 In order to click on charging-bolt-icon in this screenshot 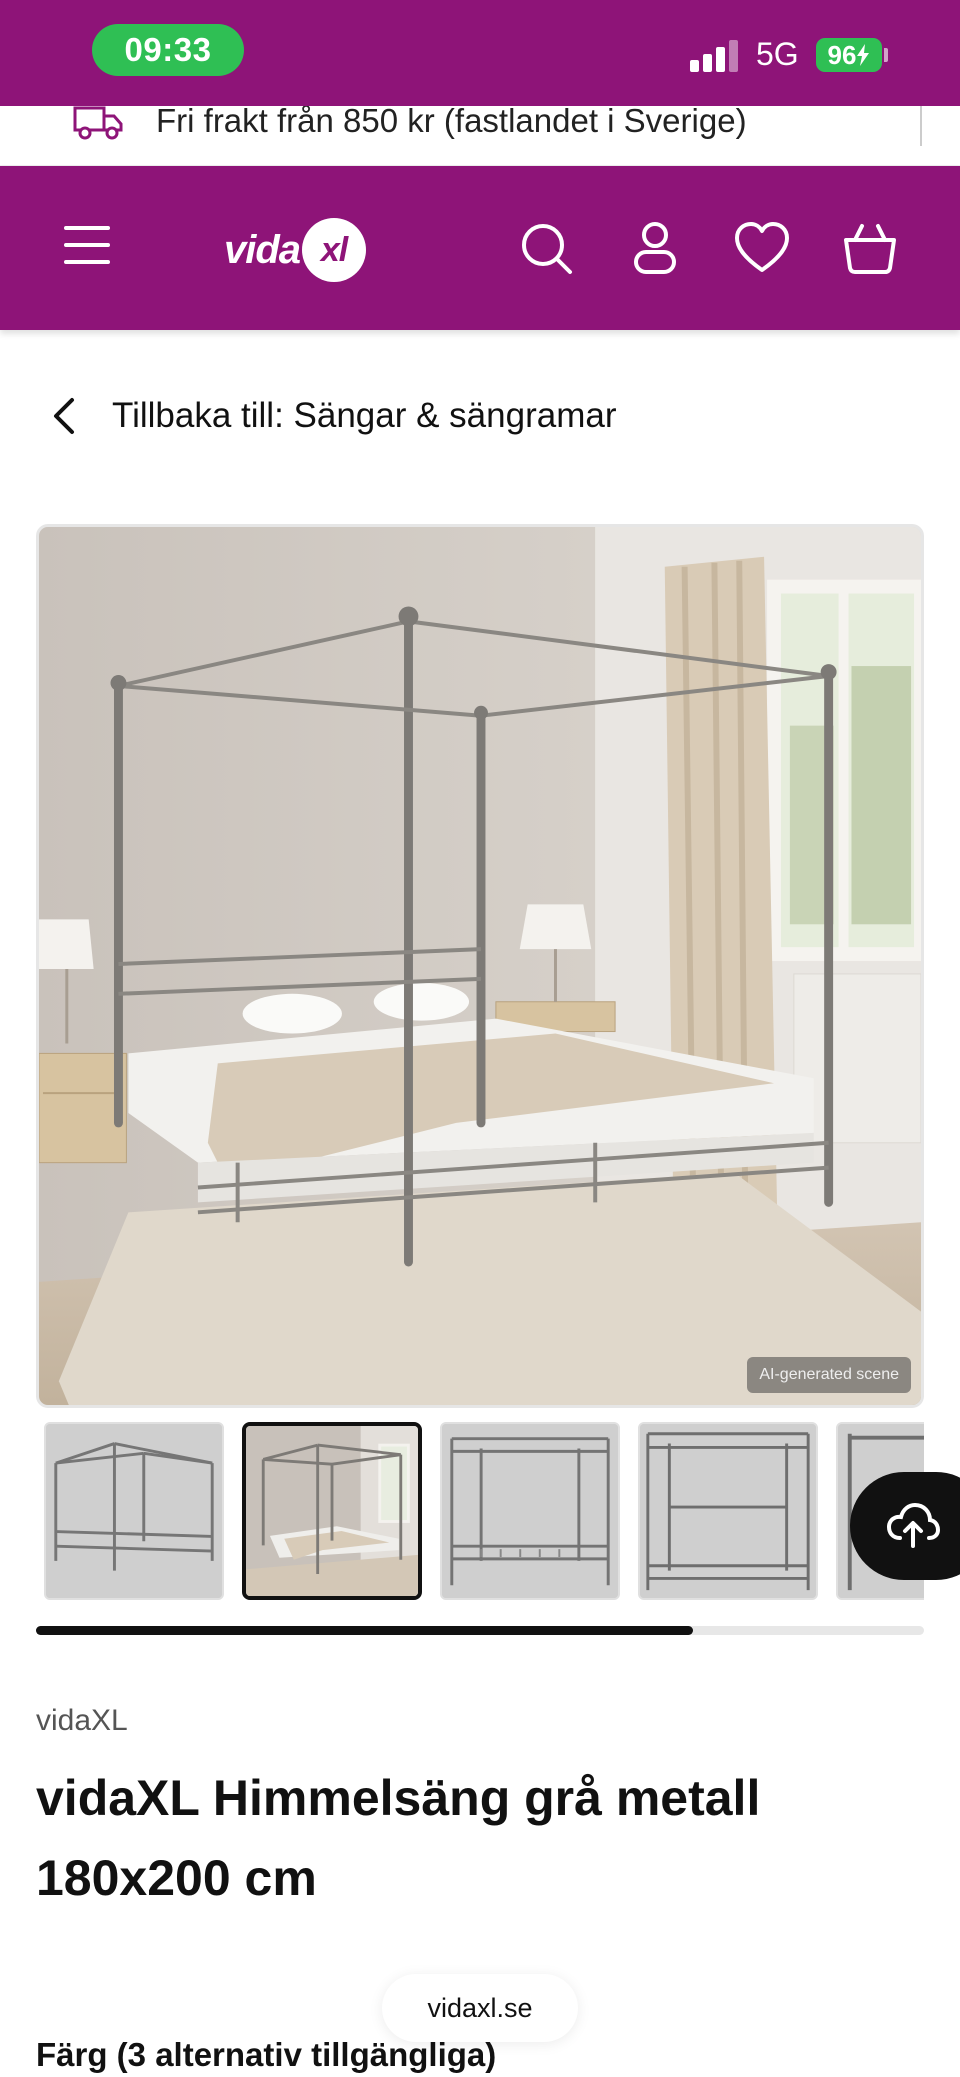, I will do `click(863, 55)`.